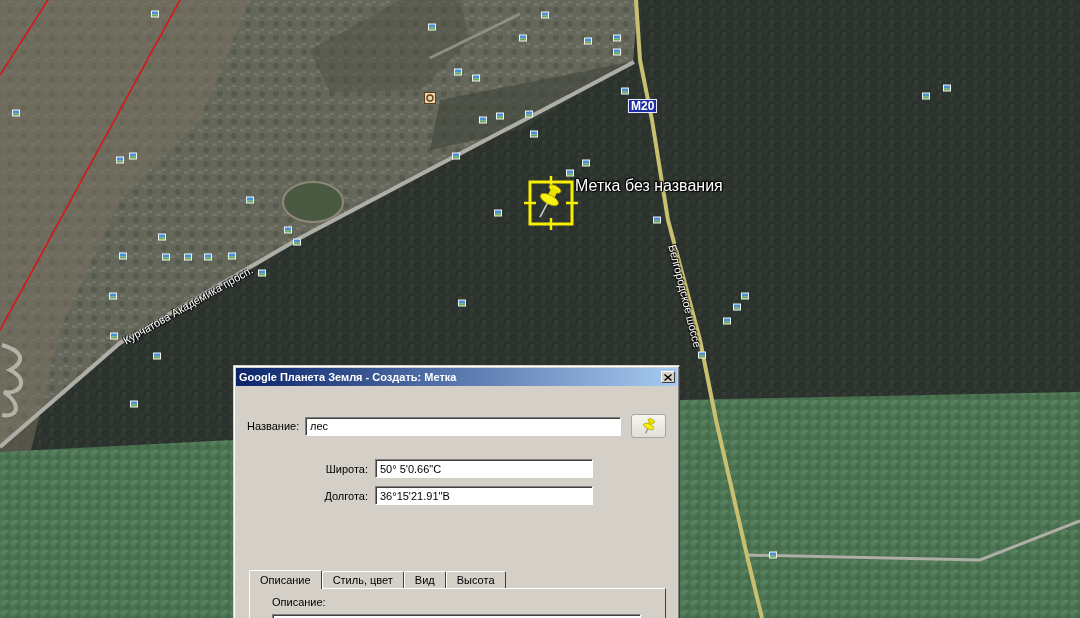 This screenshot has height=618, width=1080. What do you see at coordinates (274, 426) in the screenshot?
I see `name-label: Название:` at bounding box center [274, 426].